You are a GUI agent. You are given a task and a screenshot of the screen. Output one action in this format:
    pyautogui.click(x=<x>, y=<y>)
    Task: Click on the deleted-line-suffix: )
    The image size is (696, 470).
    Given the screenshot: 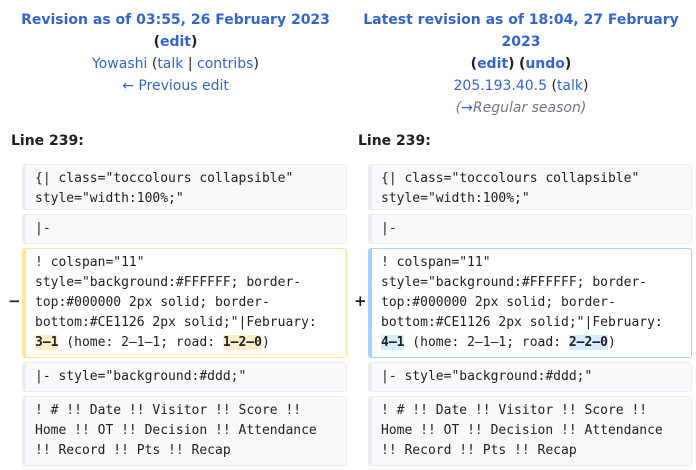 What is the action you would take?
    pyautogui.click(x=266, y=342)
    